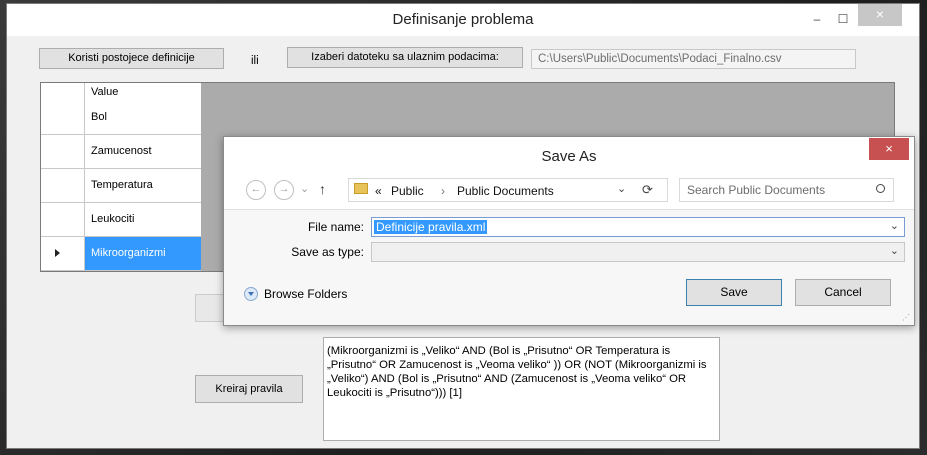 The width and height of the screenshot is (927, 455). I want to click on or-label: ili, so click(255, 61).